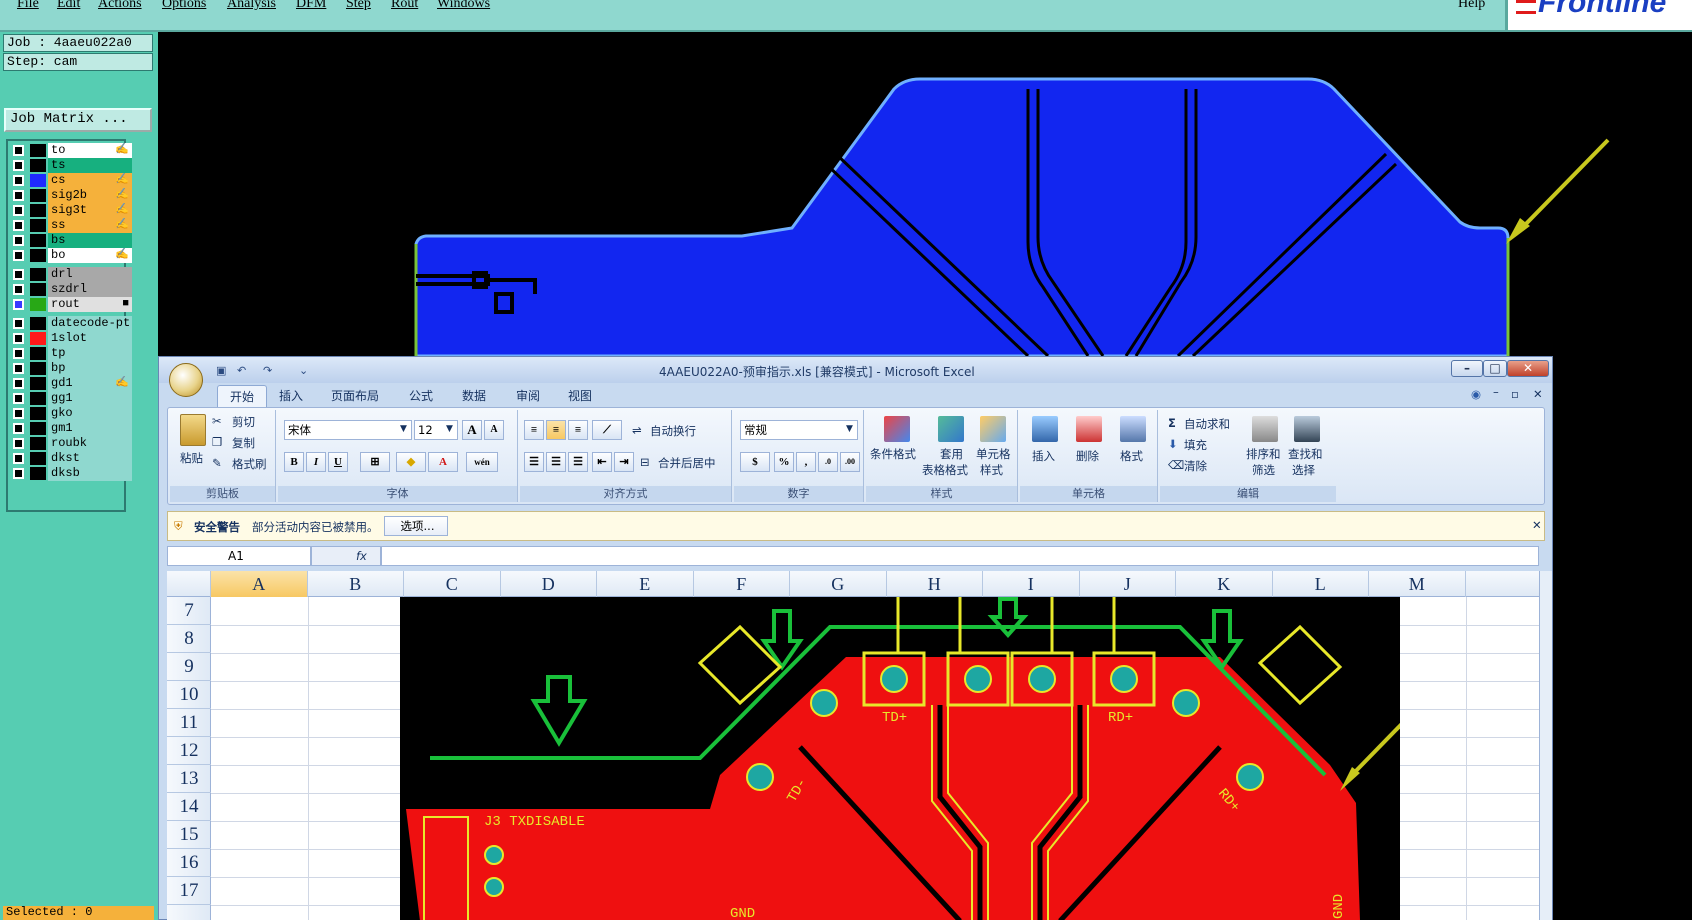 The width and height of the screenshot is (1692, 920). Describe the element at coordinates (217, 421) in the screenshot. I see `cut-icon: ✂` at that location.